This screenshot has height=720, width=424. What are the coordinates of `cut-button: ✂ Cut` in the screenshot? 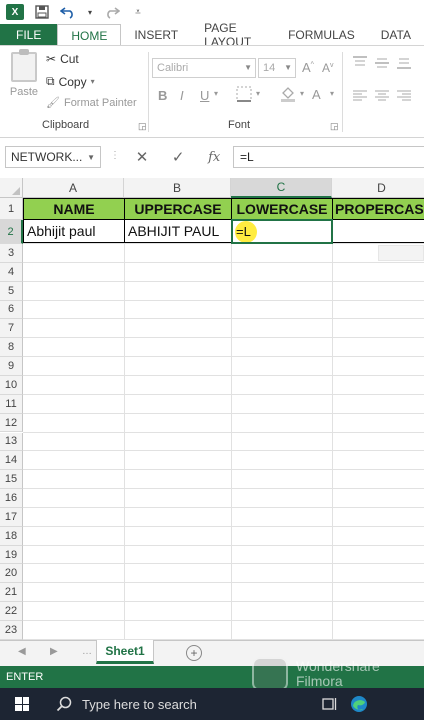 It's located at (62, 59).